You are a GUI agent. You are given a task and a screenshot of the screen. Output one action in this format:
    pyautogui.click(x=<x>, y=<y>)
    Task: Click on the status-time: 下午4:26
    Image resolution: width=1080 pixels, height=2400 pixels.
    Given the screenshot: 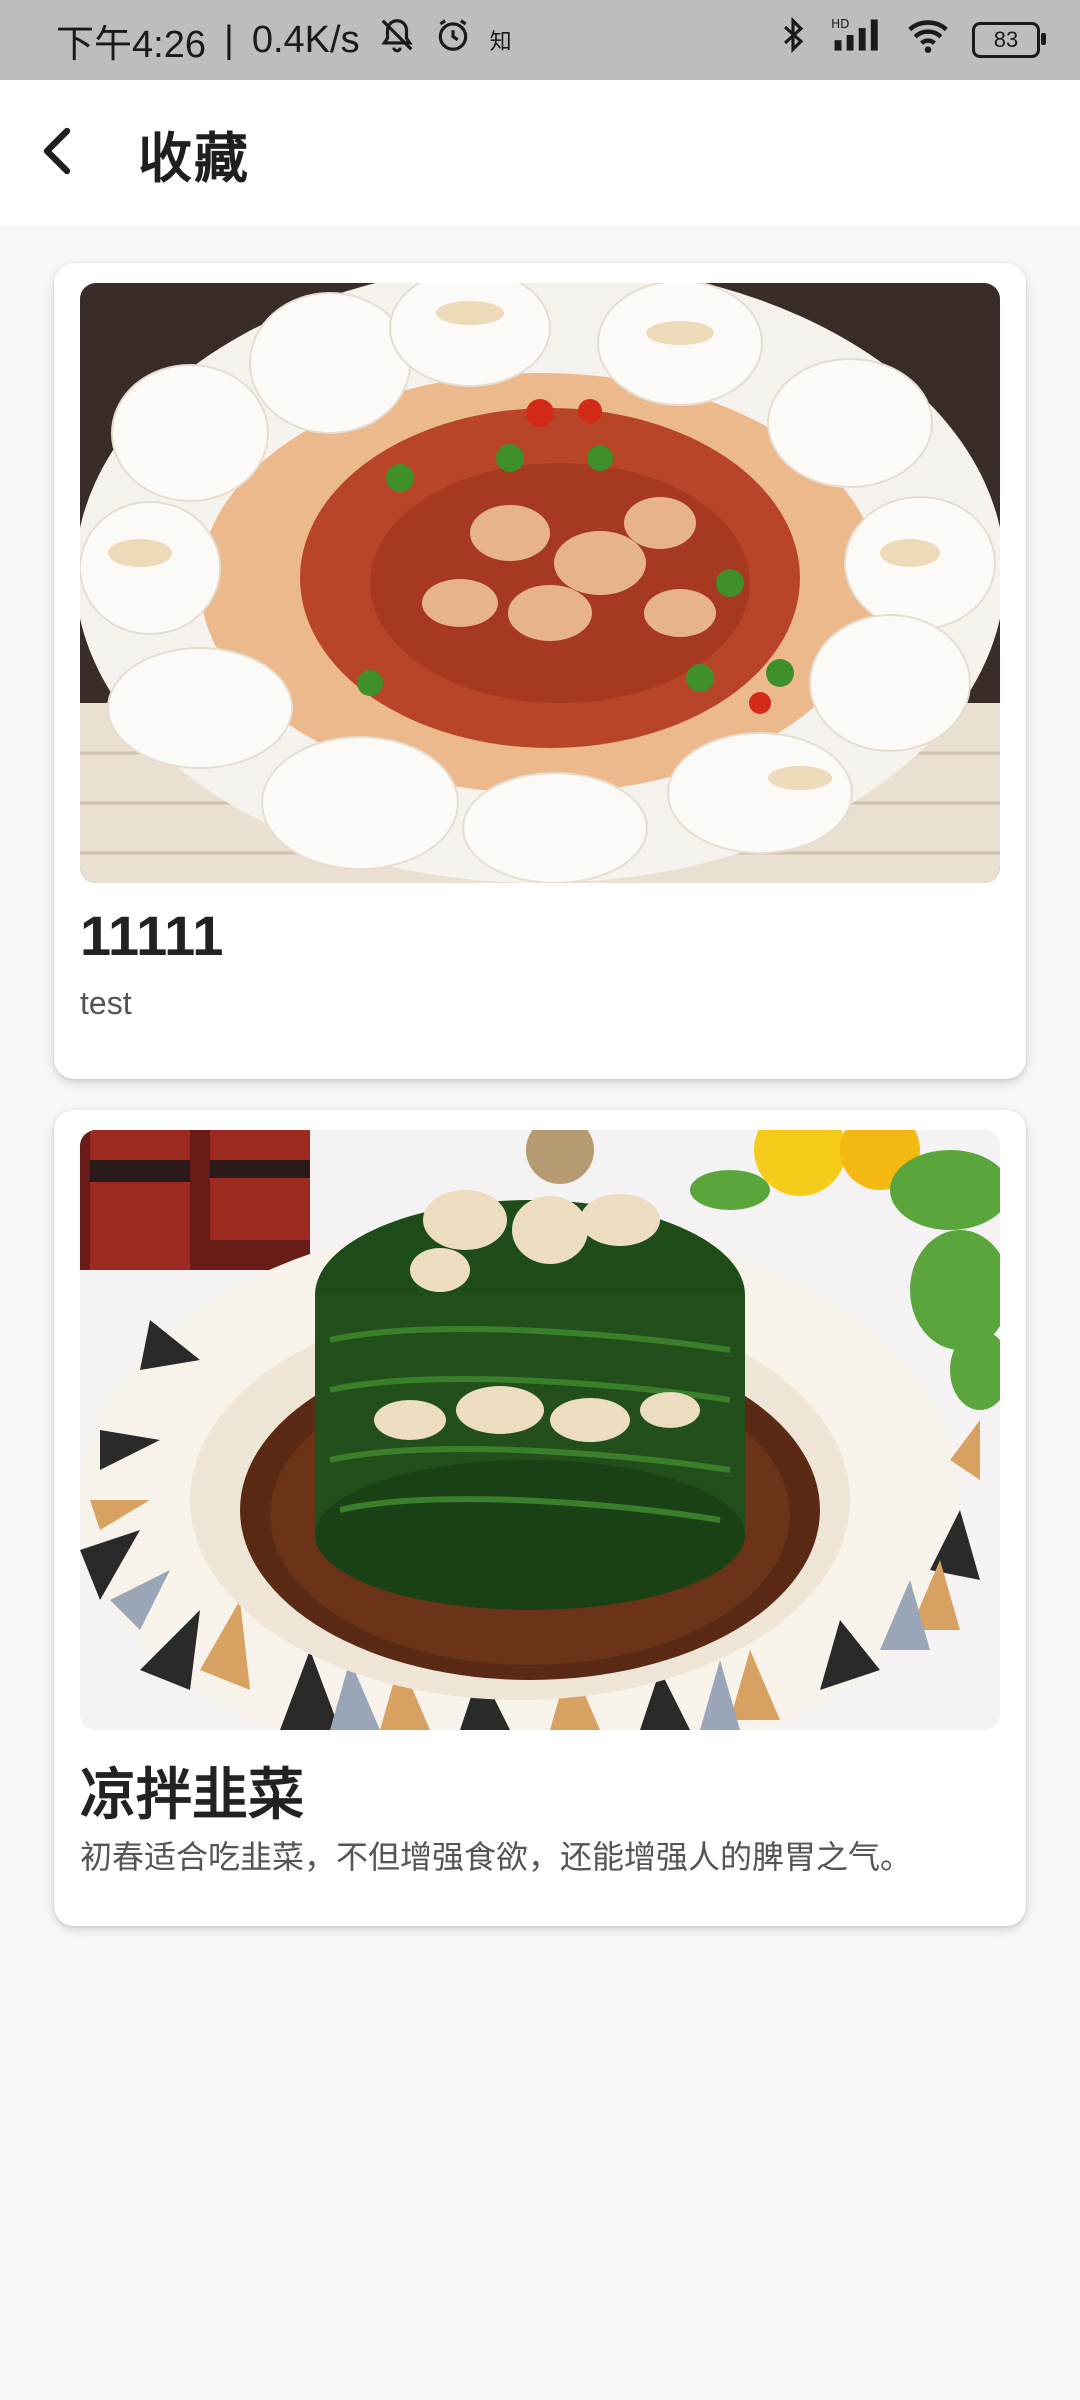 What is the action you would take?
    pyautogui.click(x=131, y=44)
    